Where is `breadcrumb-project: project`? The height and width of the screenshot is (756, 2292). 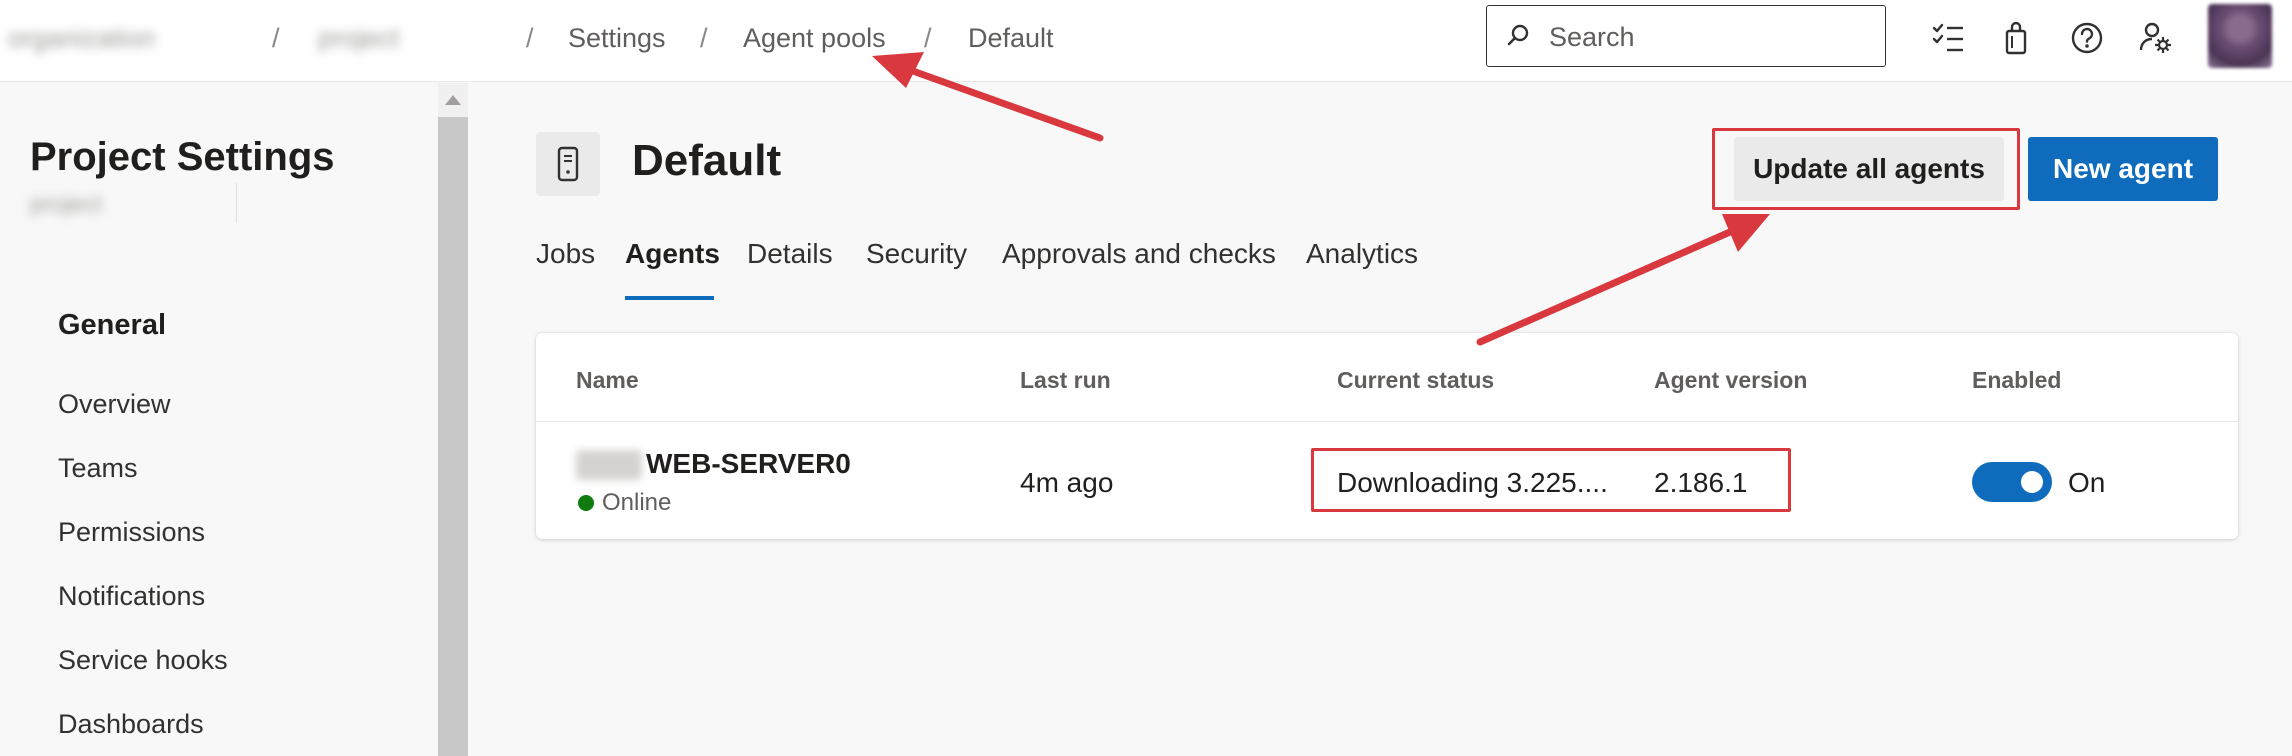 breadcrumb-project: project is located at coordinates (358, 38).